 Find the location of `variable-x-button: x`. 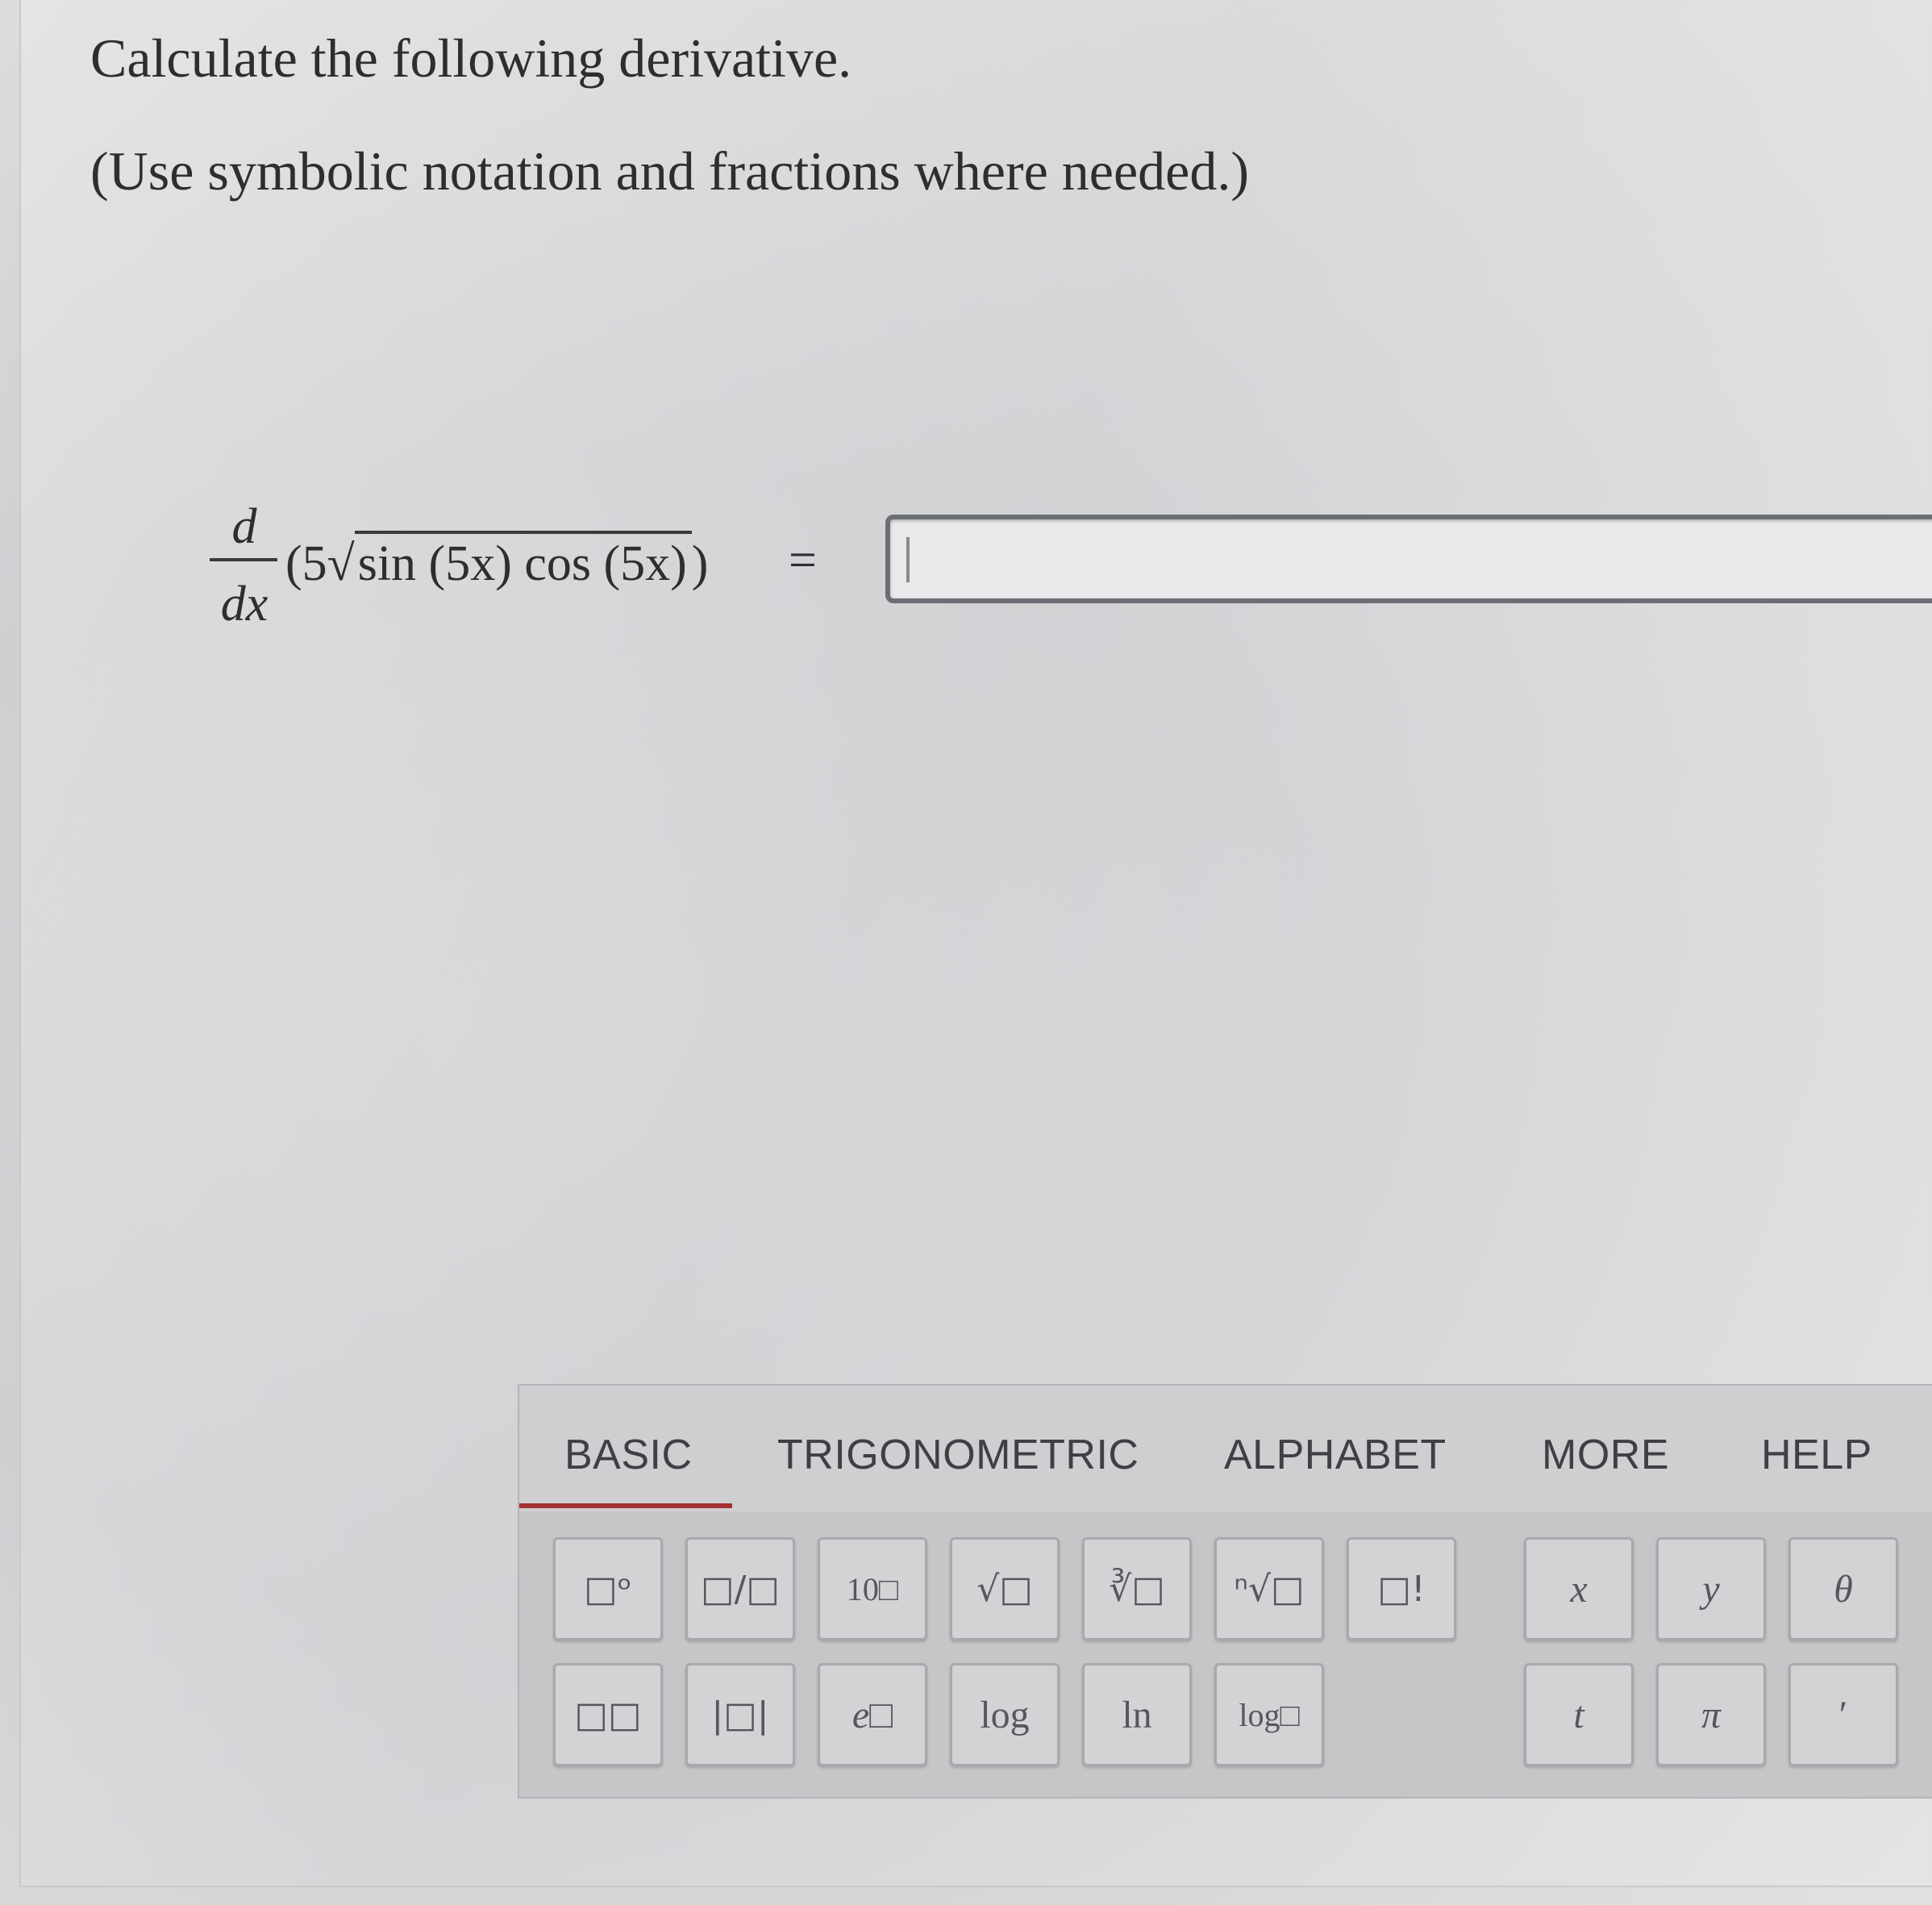

variable-x-button: x is located at coordinates (1579, 1588).